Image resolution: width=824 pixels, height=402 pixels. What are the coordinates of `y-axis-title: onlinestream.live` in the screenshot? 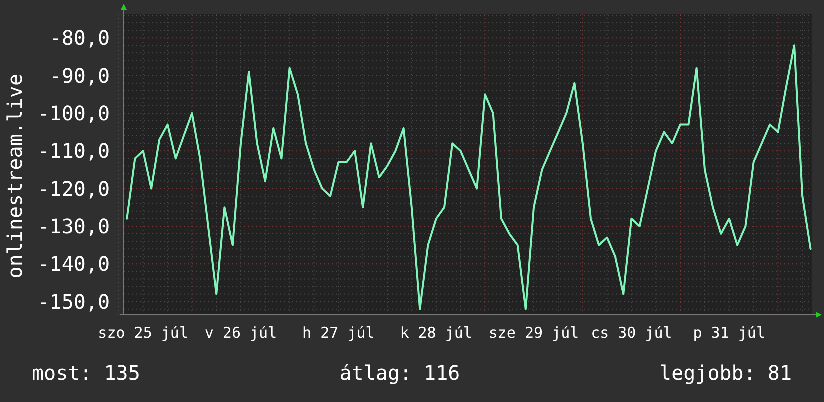 It's located at (15, 176).